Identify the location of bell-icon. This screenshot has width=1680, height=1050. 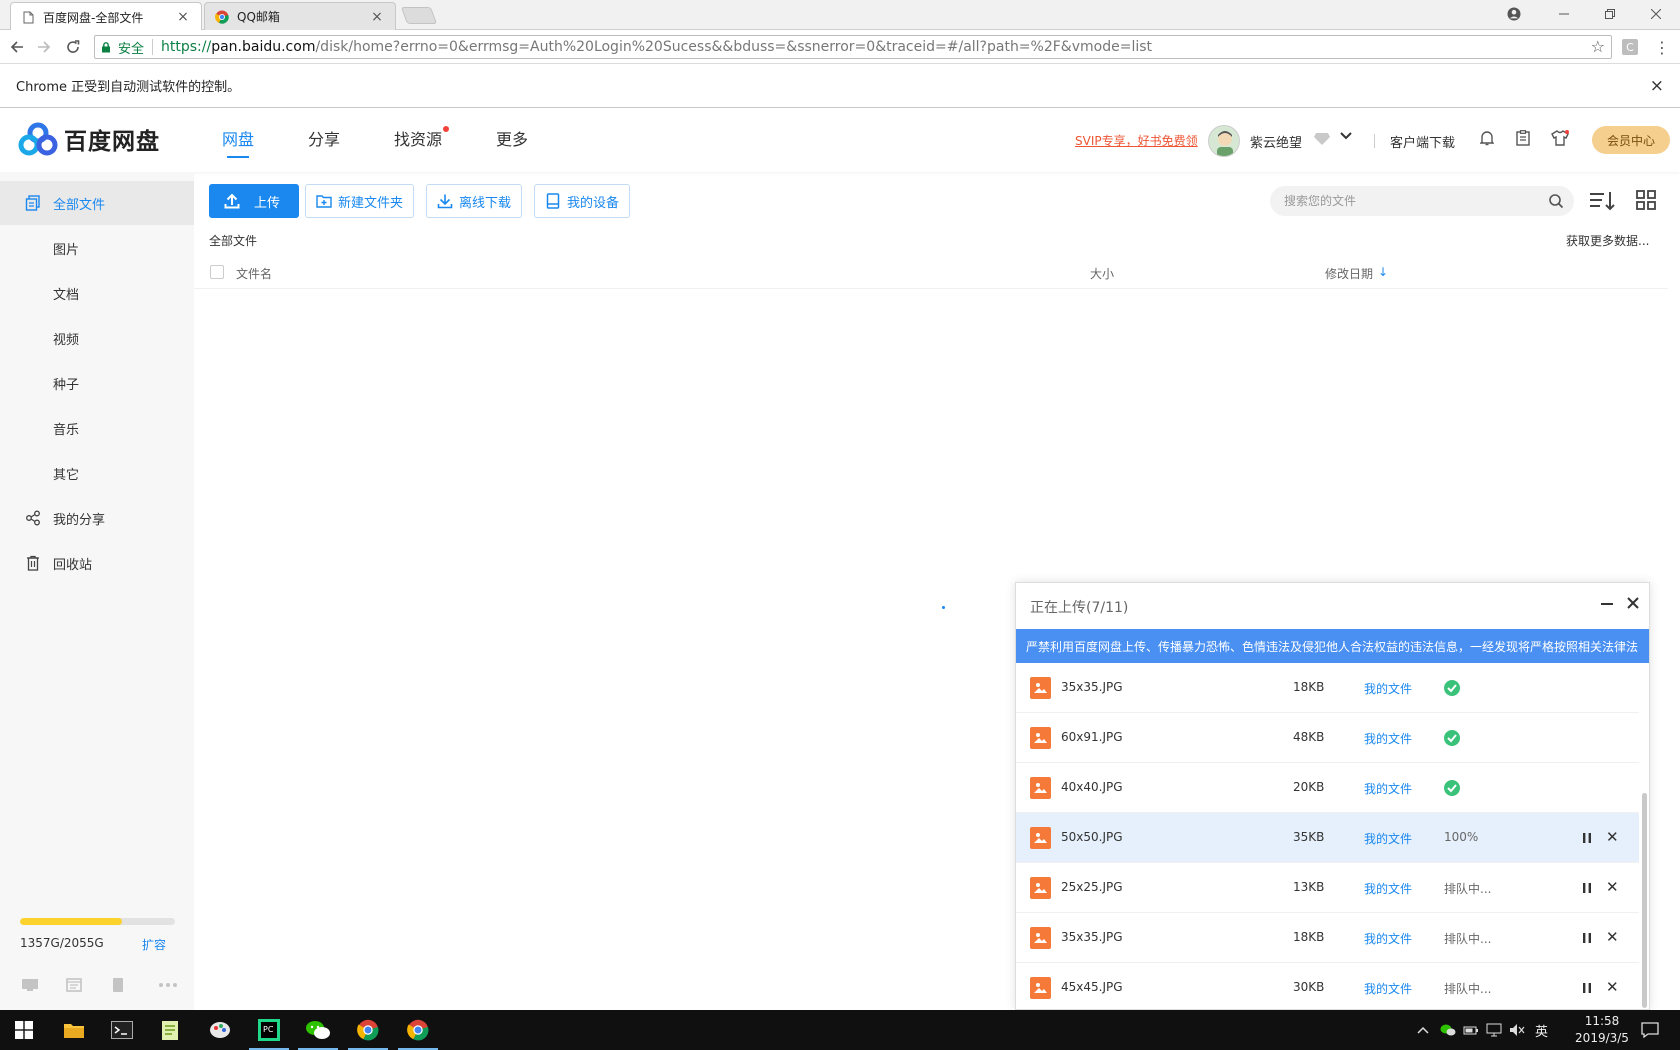
(1487, 138).